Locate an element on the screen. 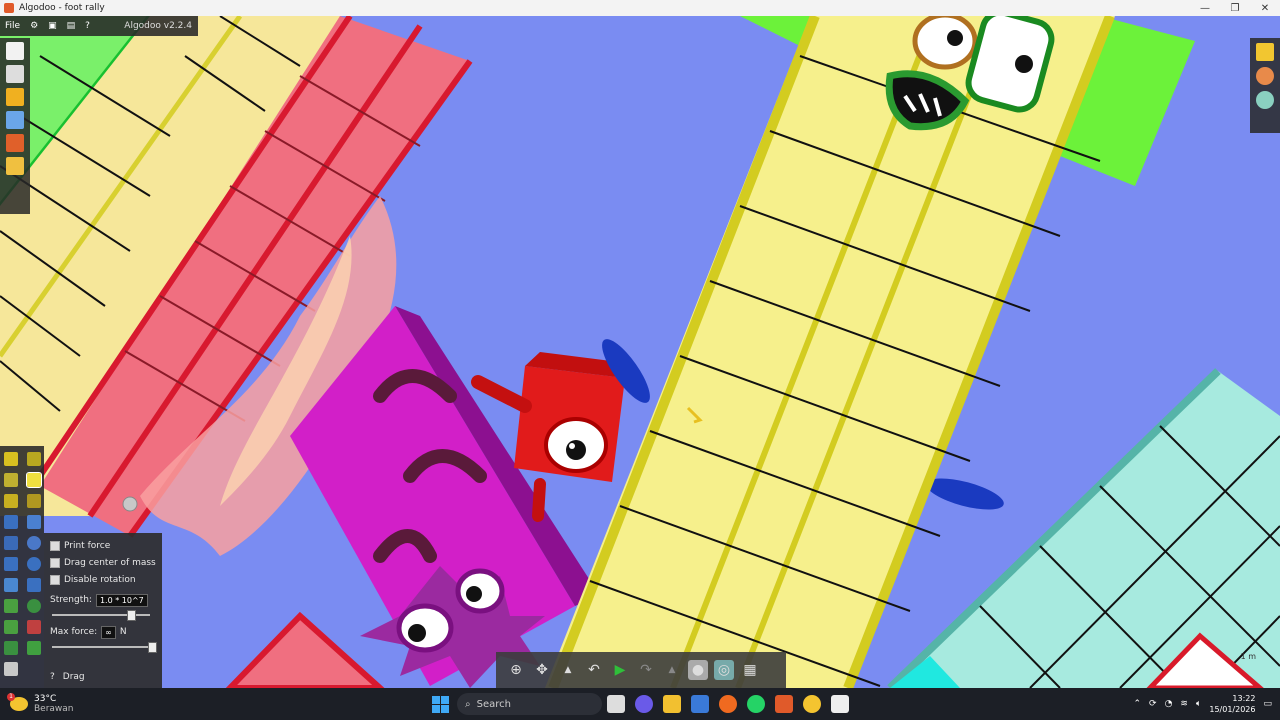  disable-rotation-label: Disable rotation is located at coordinates (100, 579).